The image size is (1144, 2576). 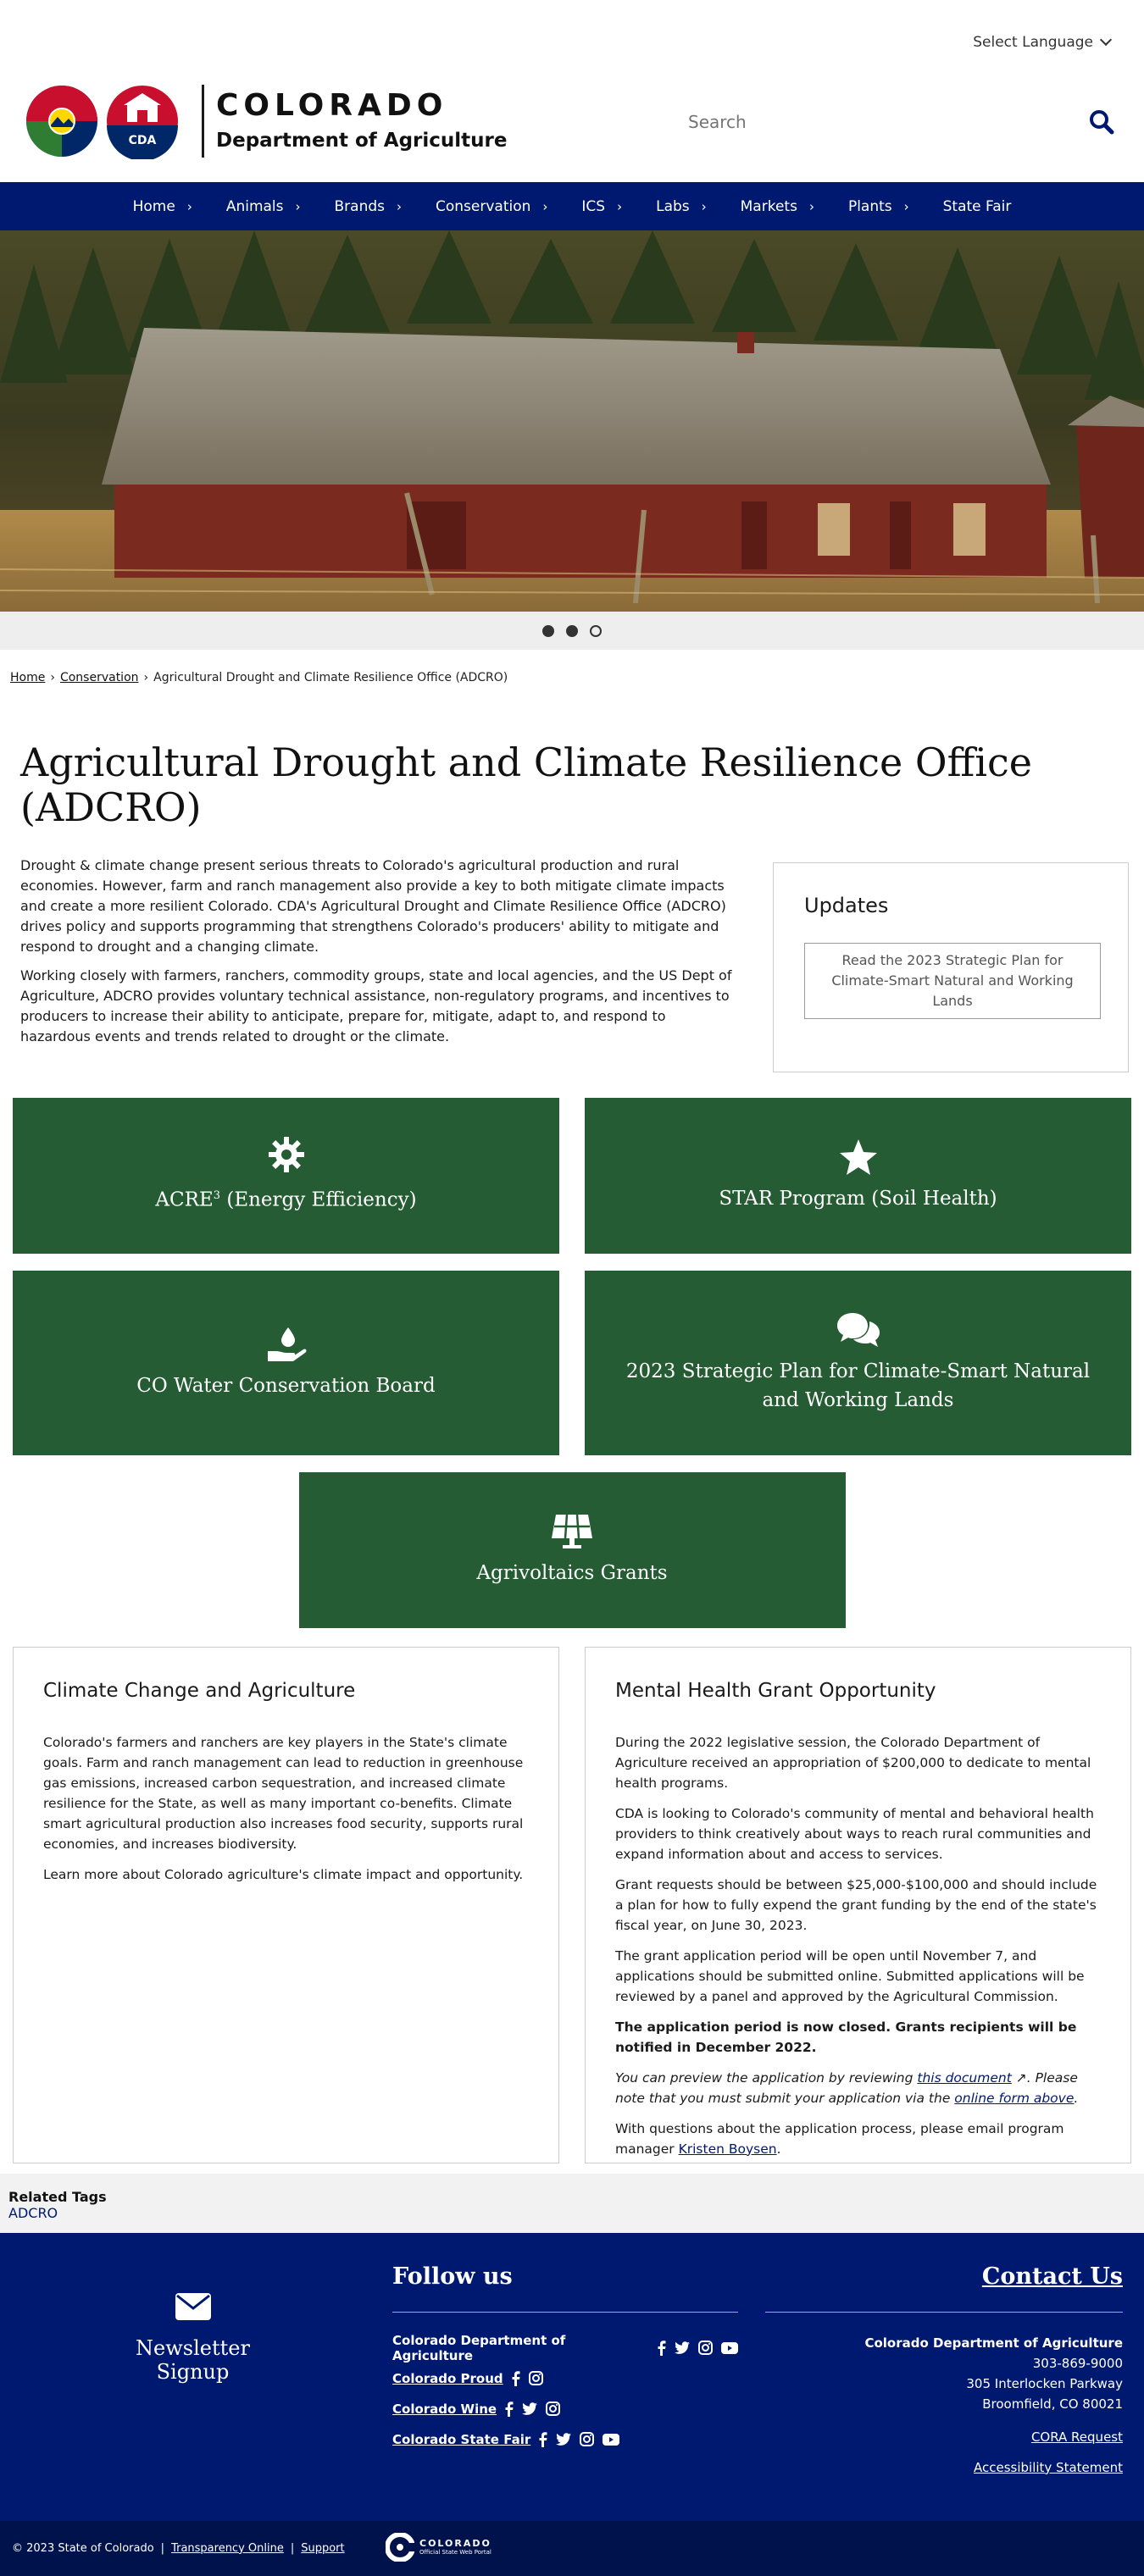 What do you see at coordinates (858, 1329) in the screenshot?
I see `comments-icon` at bounding box center [858, 1329].